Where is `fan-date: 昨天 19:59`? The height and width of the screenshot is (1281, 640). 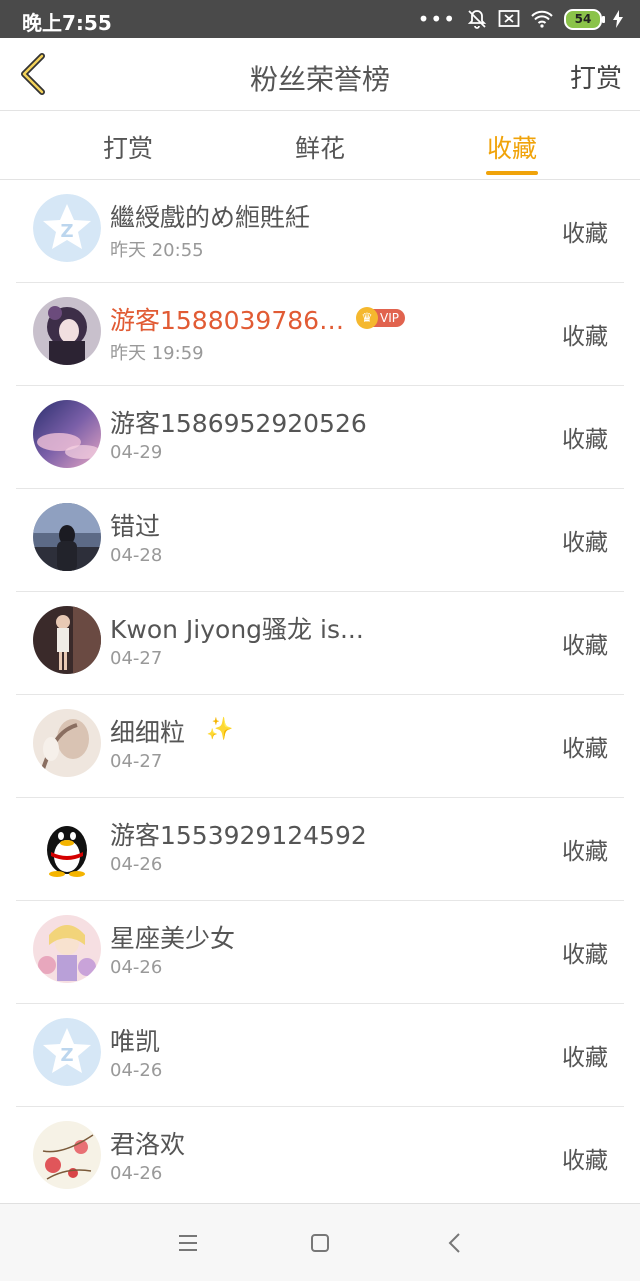 fan-date: 昨天 19:59 is located at coordinates (157, 353).